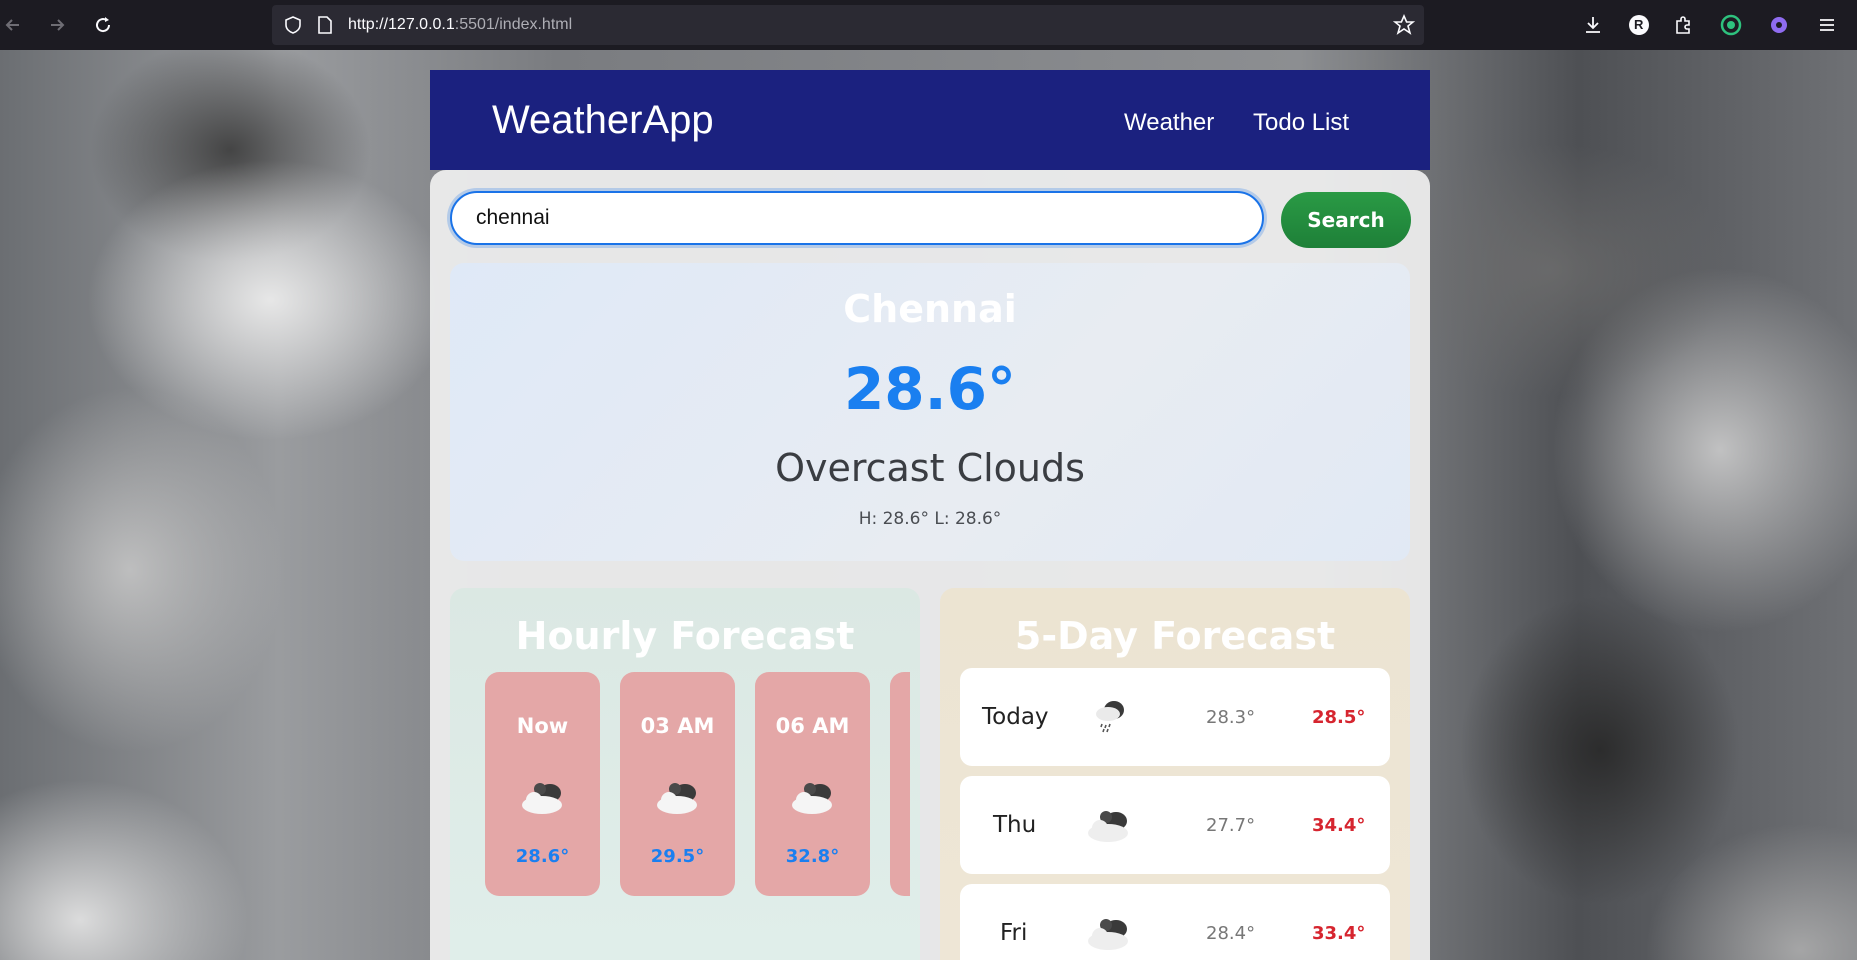 The image size is (1857, 960). What do you see at coordinates (677, 726) in the screenshot?
I see `hourly-time: 03 AM` at bounding box center [677, 726].